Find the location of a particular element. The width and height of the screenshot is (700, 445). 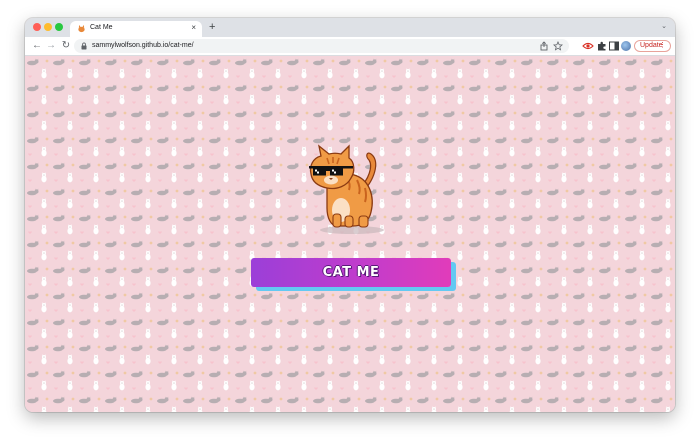

lock-icon is located at coordinates (84, 46).